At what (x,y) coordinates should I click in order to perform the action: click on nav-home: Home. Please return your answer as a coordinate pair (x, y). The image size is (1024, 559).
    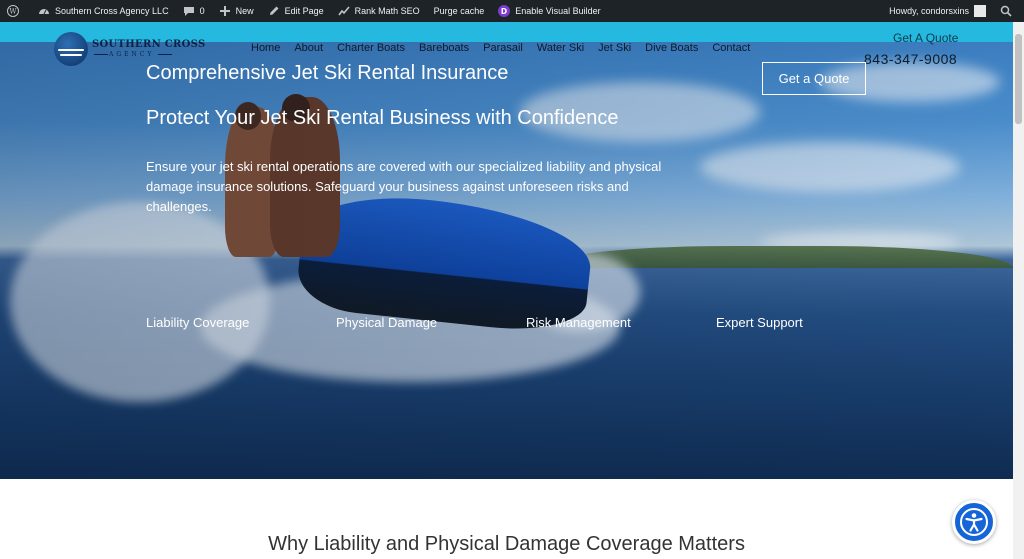
    Looking at the image, I should click on (265, 48).